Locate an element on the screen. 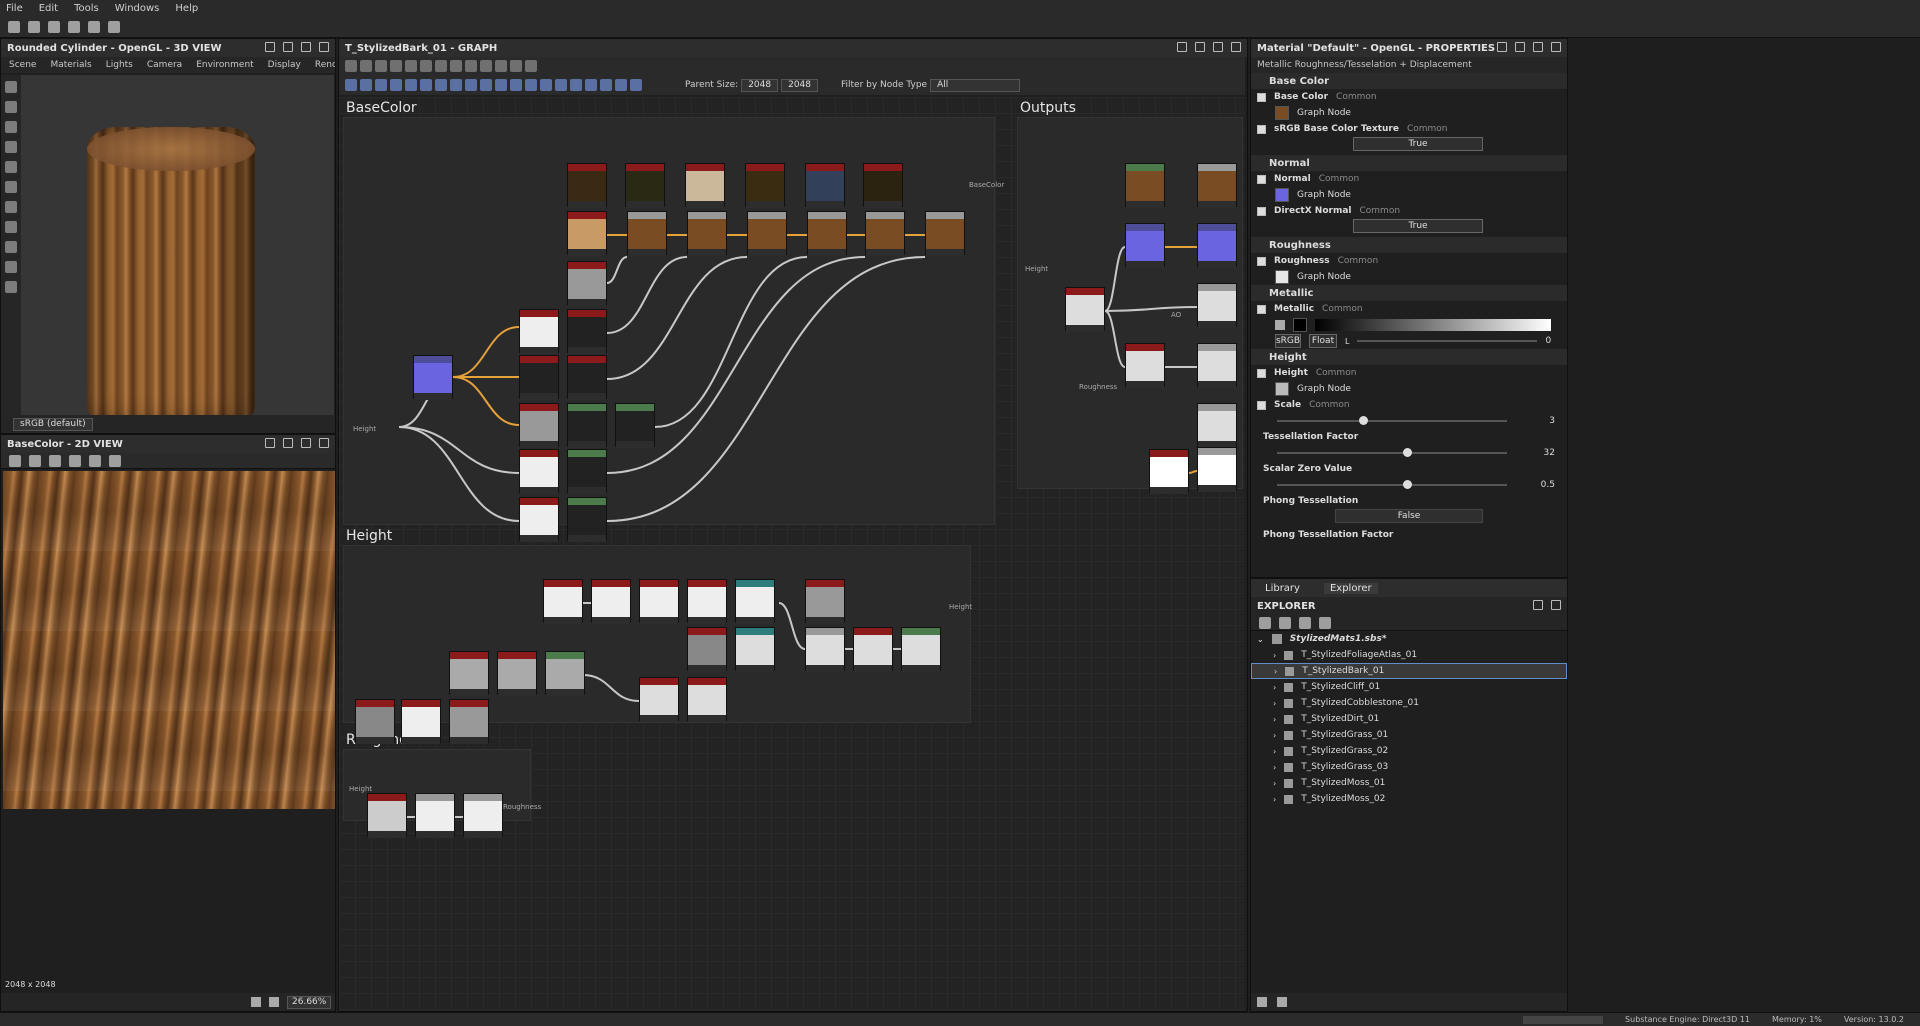  metallic-swatch is located at coordinates (1300, 325).